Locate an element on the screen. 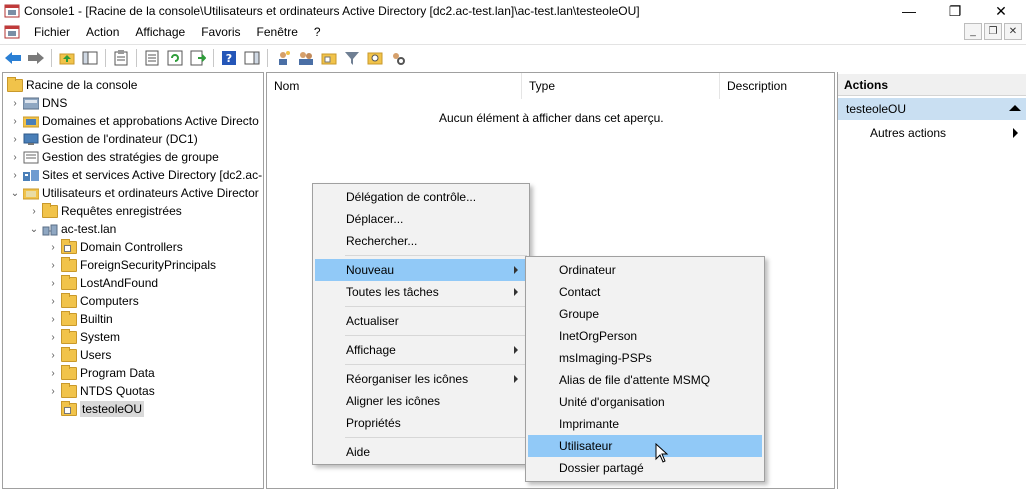  tree-label: Builtin is located at coordinates (96, 319).